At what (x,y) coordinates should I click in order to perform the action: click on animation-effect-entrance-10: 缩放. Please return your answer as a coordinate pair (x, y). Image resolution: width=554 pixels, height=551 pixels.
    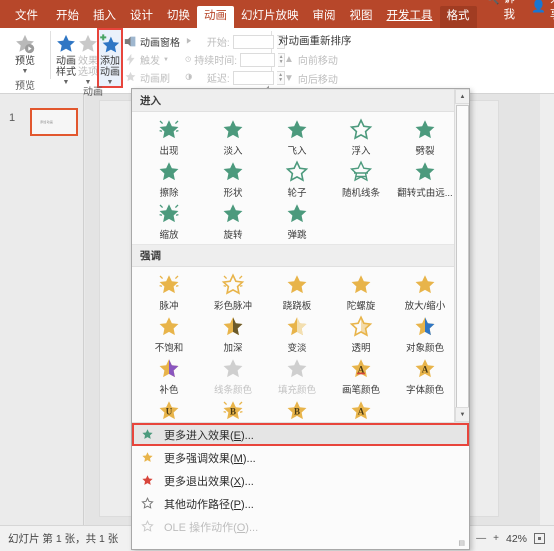
    Looking at the image, I should click on (169, 221).